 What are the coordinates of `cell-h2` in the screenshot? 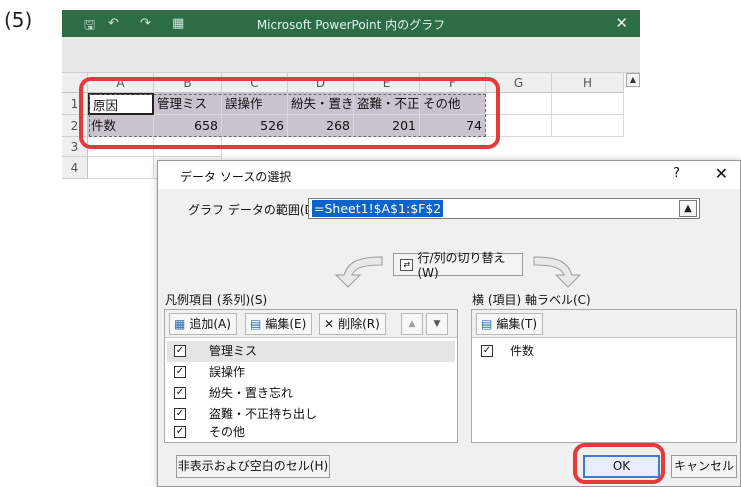 It's located at (588, 126).